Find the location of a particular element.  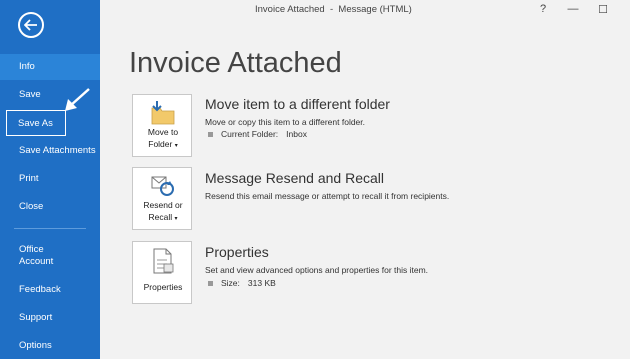

nav-item-info: Info is located at coordinates (50, 67).